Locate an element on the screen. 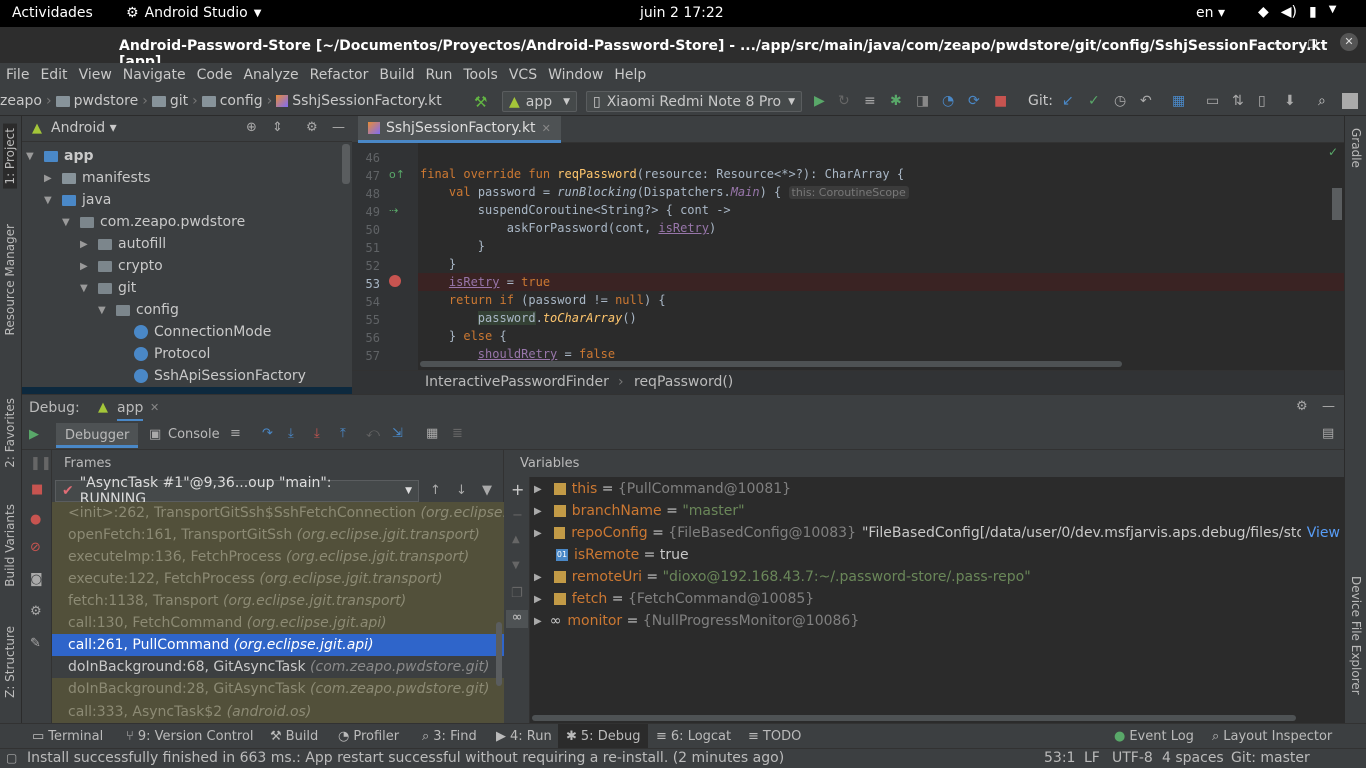 The image size is (1366, 768). file-encoding: UTF-8 is located at coordinates (1132, 758).